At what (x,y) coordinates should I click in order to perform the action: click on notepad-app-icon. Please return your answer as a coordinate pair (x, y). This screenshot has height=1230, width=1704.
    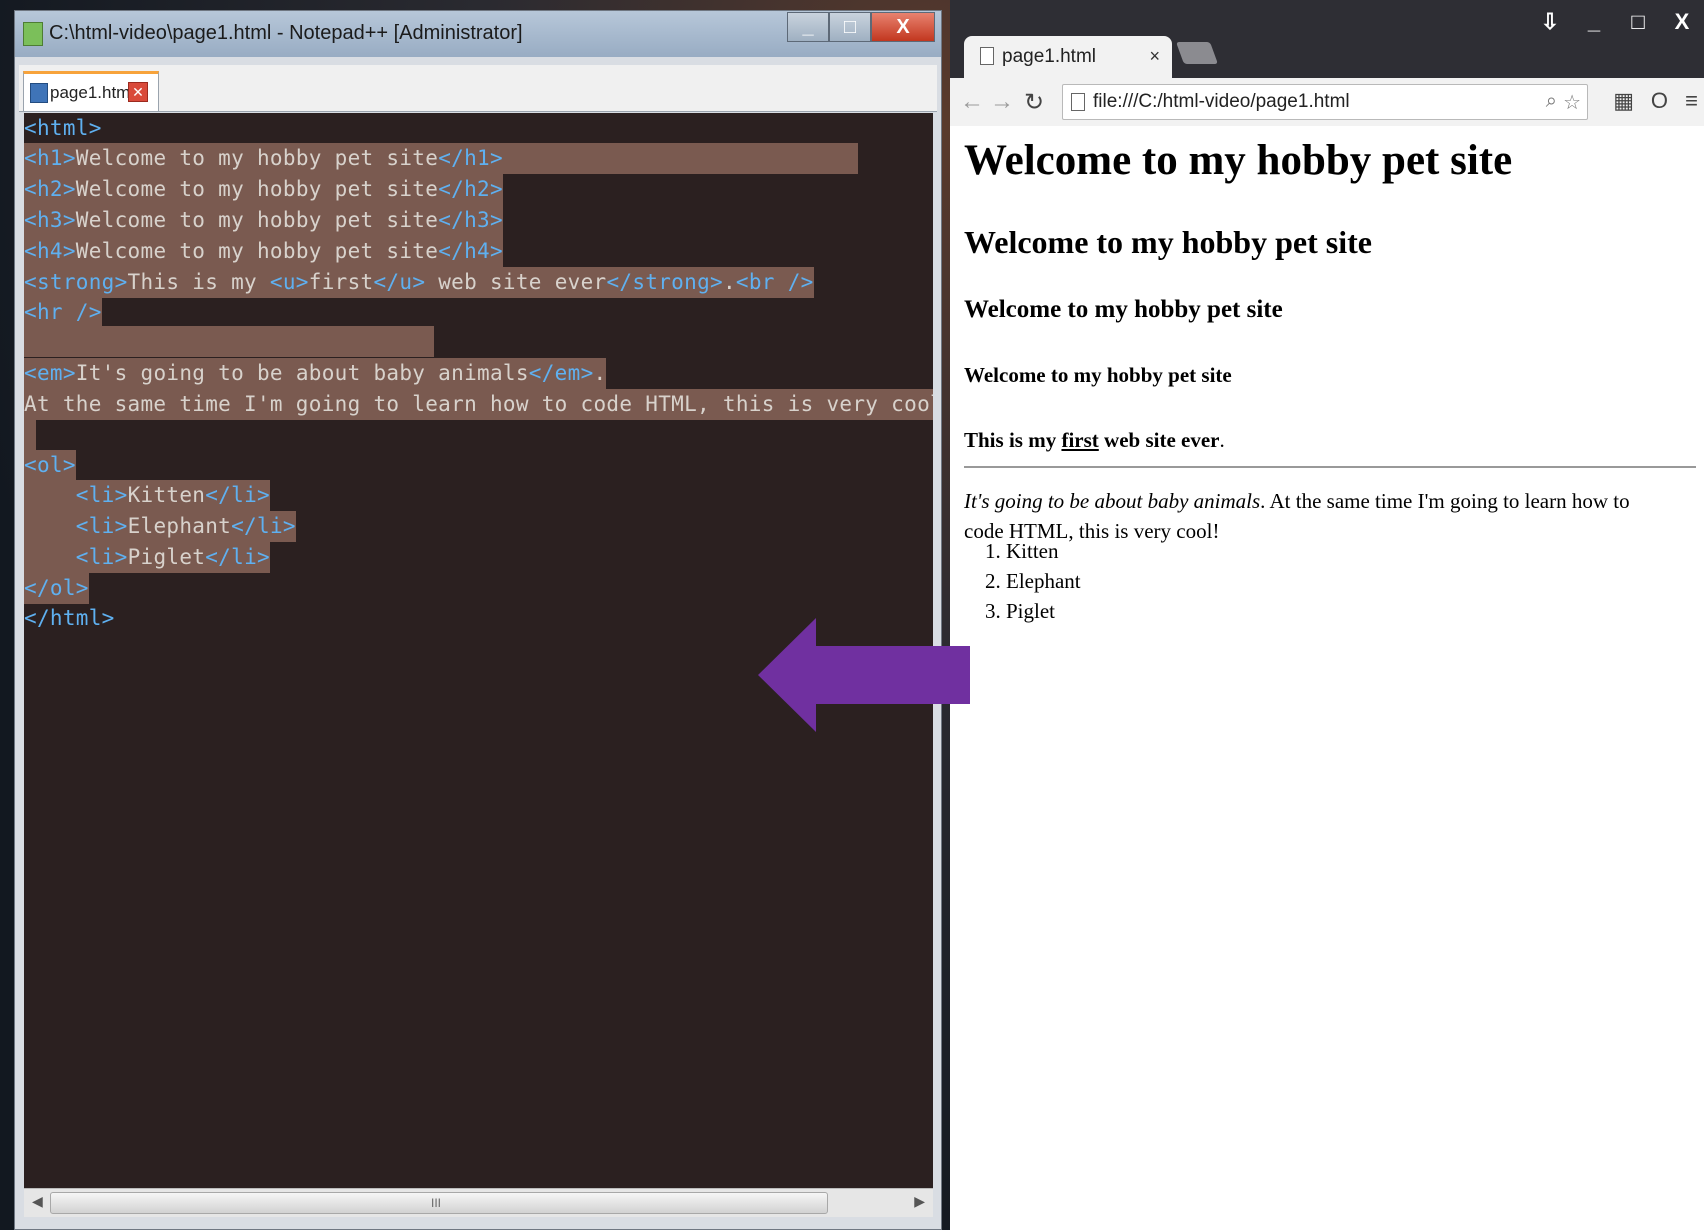
    Looking at the image, I should click on (33, 34).